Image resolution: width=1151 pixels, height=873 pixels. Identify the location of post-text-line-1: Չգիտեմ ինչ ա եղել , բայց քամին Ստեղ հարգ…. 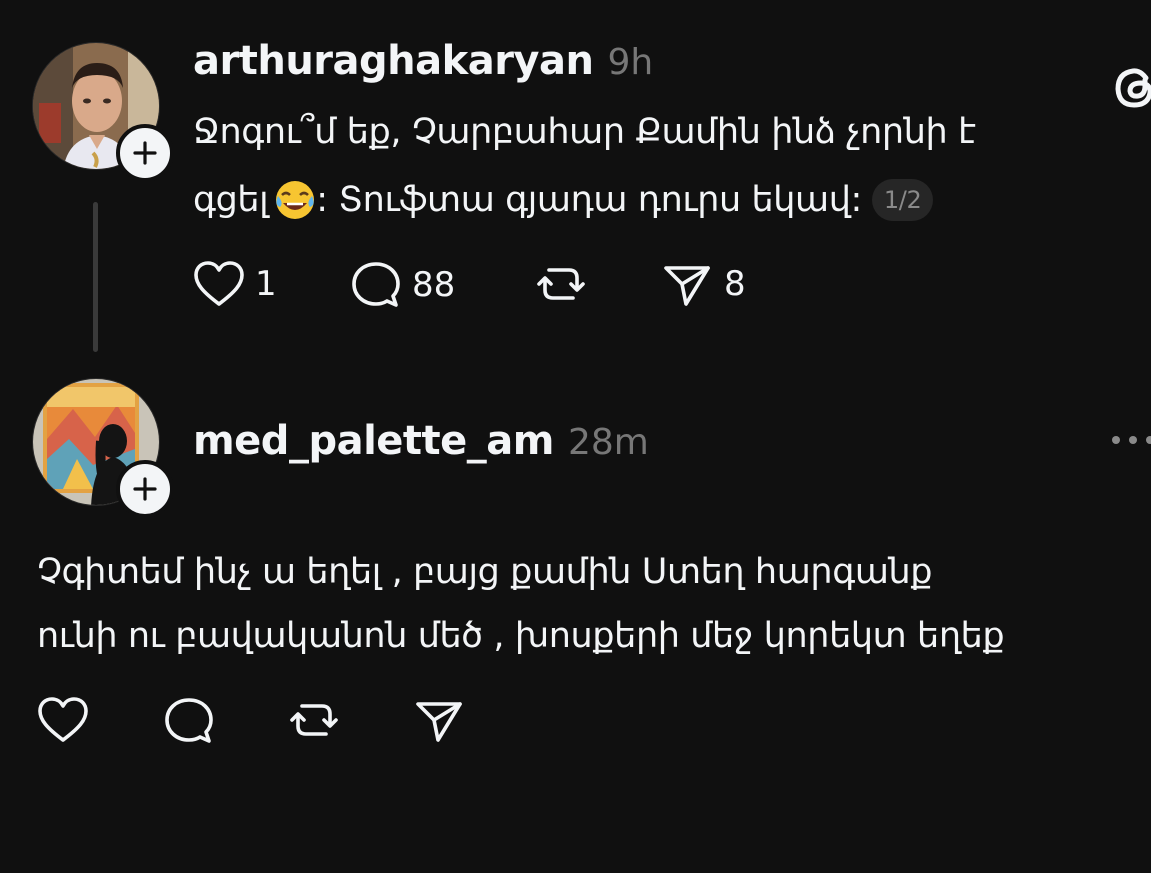
(485, 572).